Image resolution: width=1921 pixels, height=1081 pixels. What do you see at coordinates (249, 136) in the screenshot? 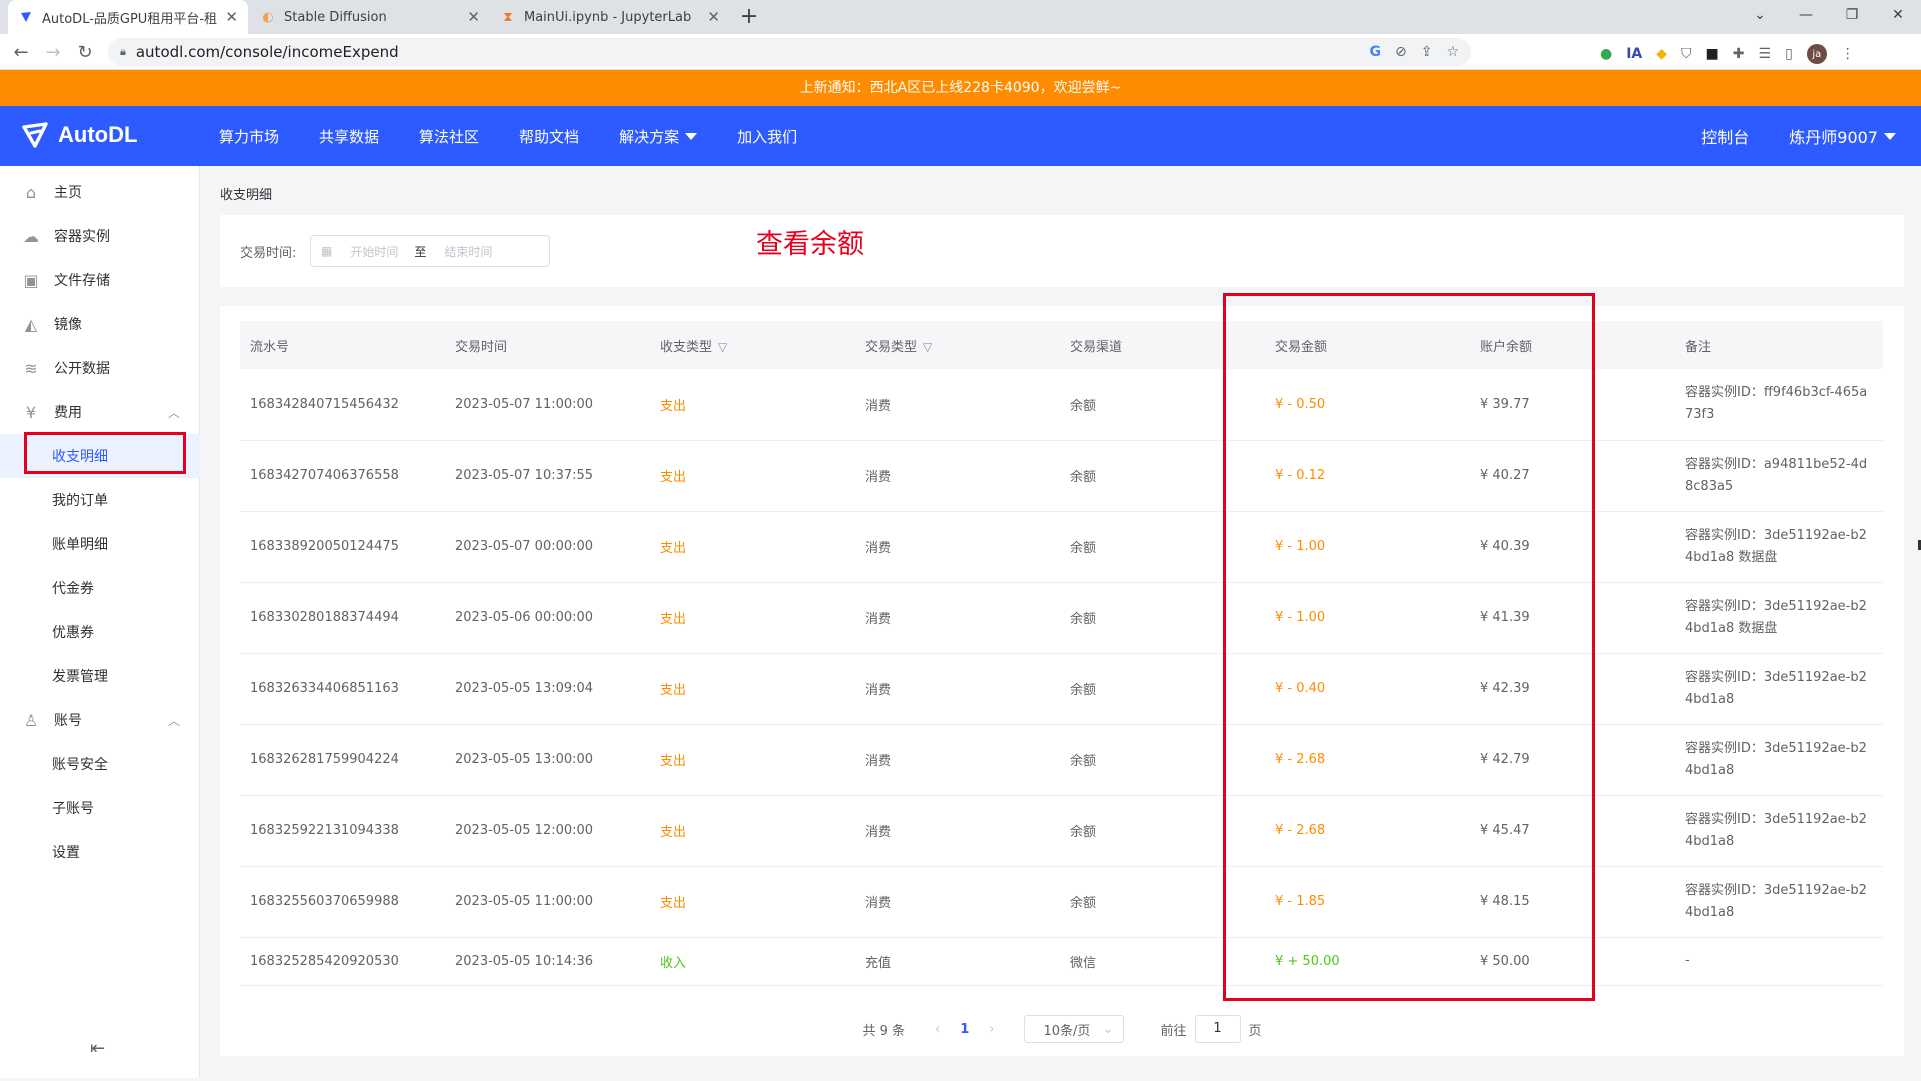
I see `nav-compute-market: 算力市场` at bounding box center [249, 136].